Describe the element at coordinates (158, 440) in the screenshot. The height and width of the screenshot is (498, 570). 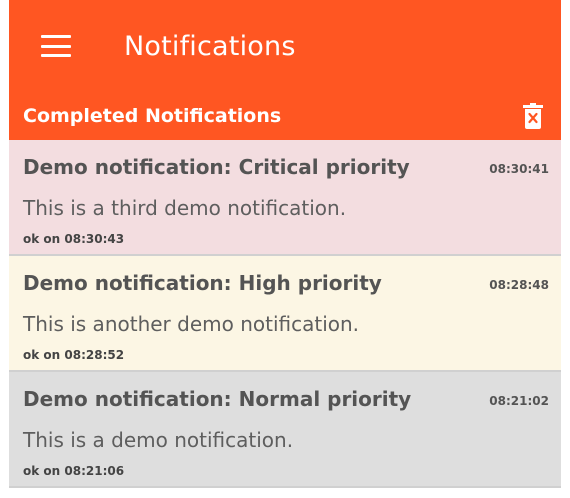
I see `notification-body: This is a demo notification.` at that location.